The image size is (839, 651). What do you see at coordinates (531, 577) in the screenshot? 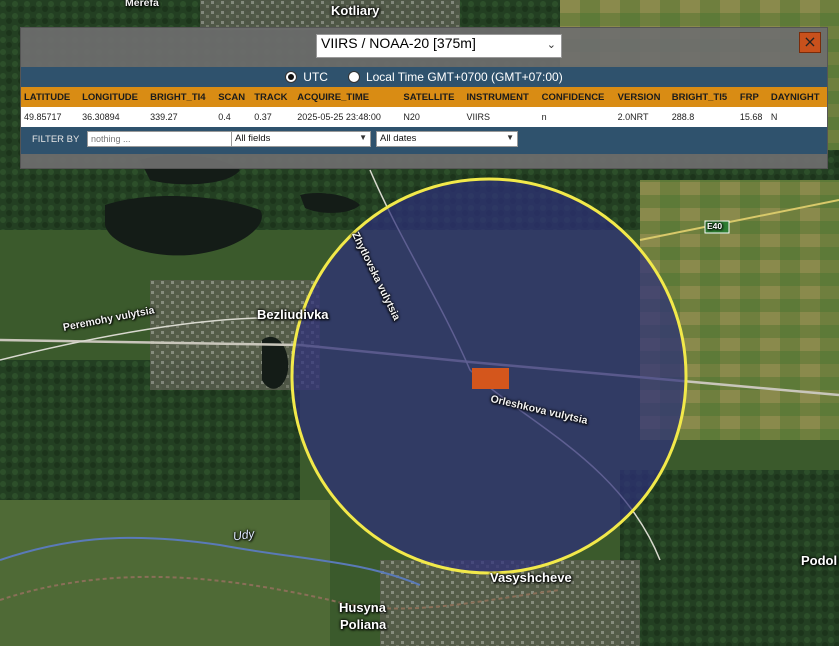
I see `place-label-vasyshcheve: Vasyshcheve` at bounding box center [531, 577].